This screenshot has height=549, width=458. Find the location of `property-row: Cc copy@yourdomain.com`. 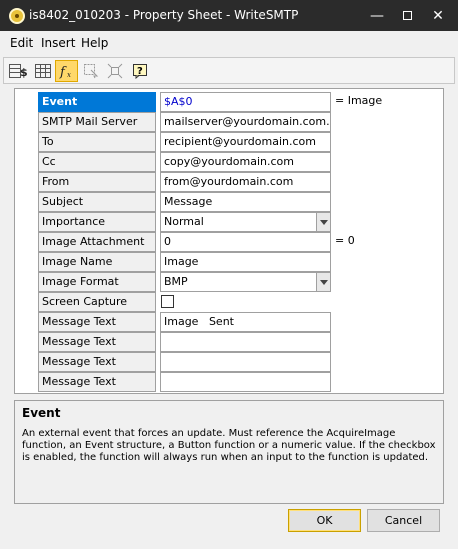

property-row: Cc copy@yourdomain.com is located at coordinates (184, 162).